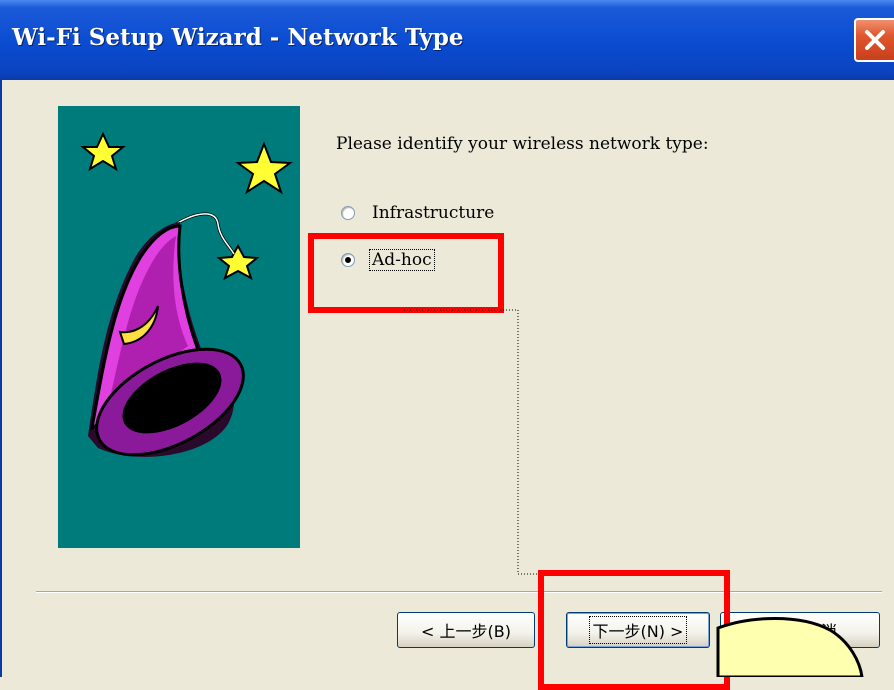 The width and height of the screenshot is (894, 690). What do you see at coordinates (476, 442) in the screenshot?
I see `annotation-connector` at bounding box center [476, 442].